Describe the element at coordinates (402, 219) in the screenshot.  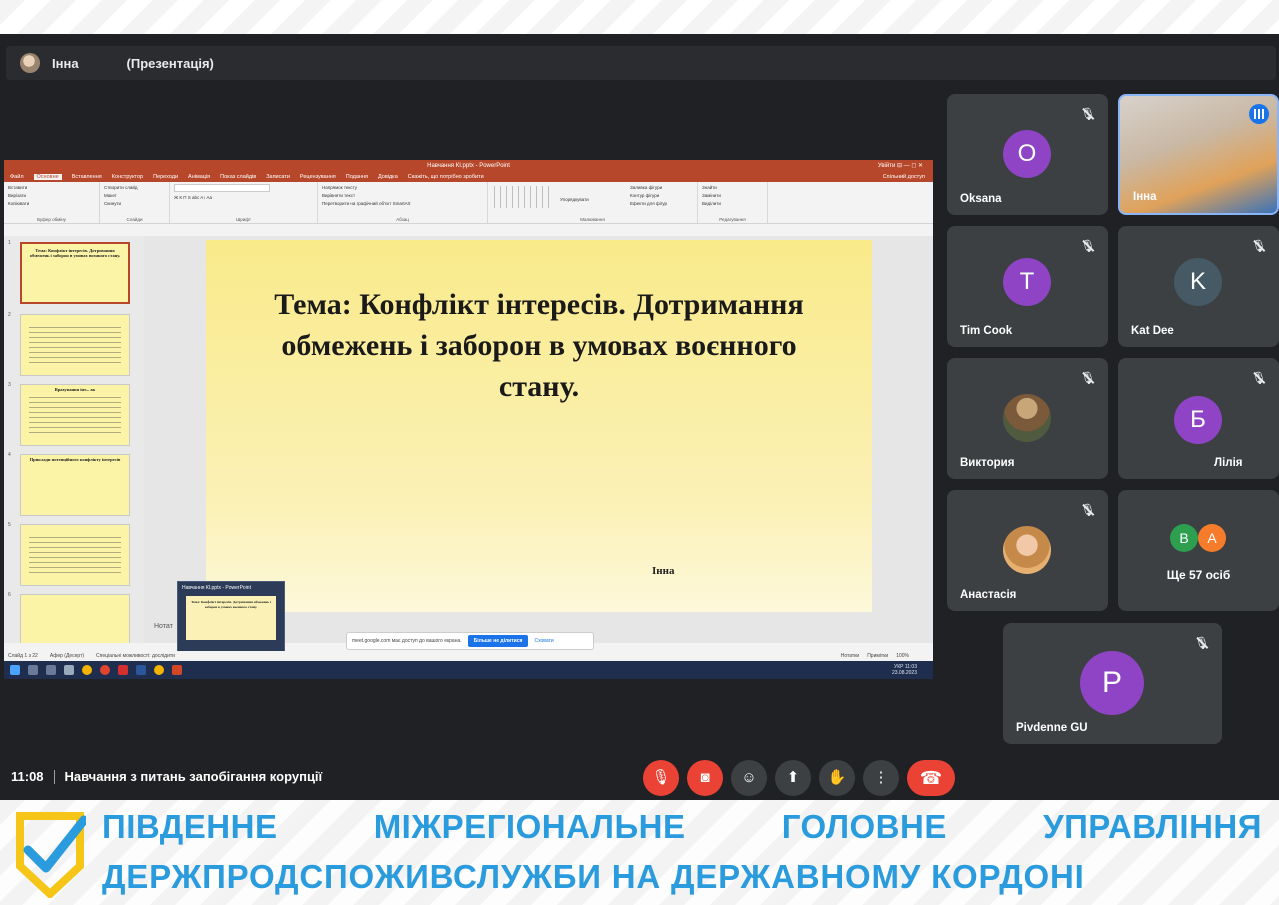
I see `ribbon-group-label: Абзац` at that location.